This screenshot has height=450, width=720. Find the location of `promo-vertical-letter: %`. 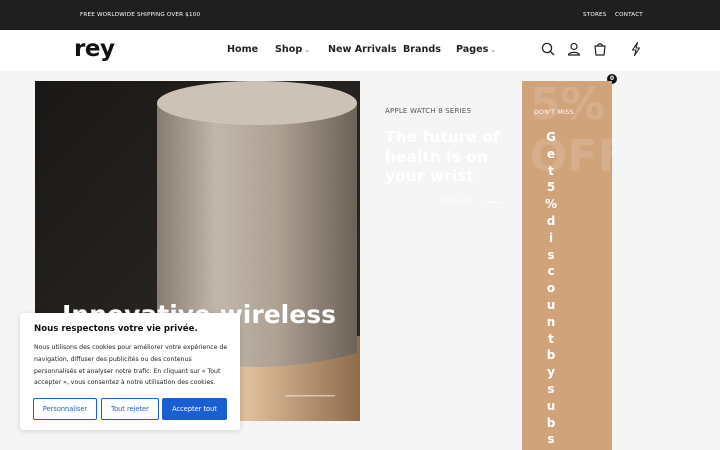

promo-vertical-letter: % is located at coordinates (551, 204).